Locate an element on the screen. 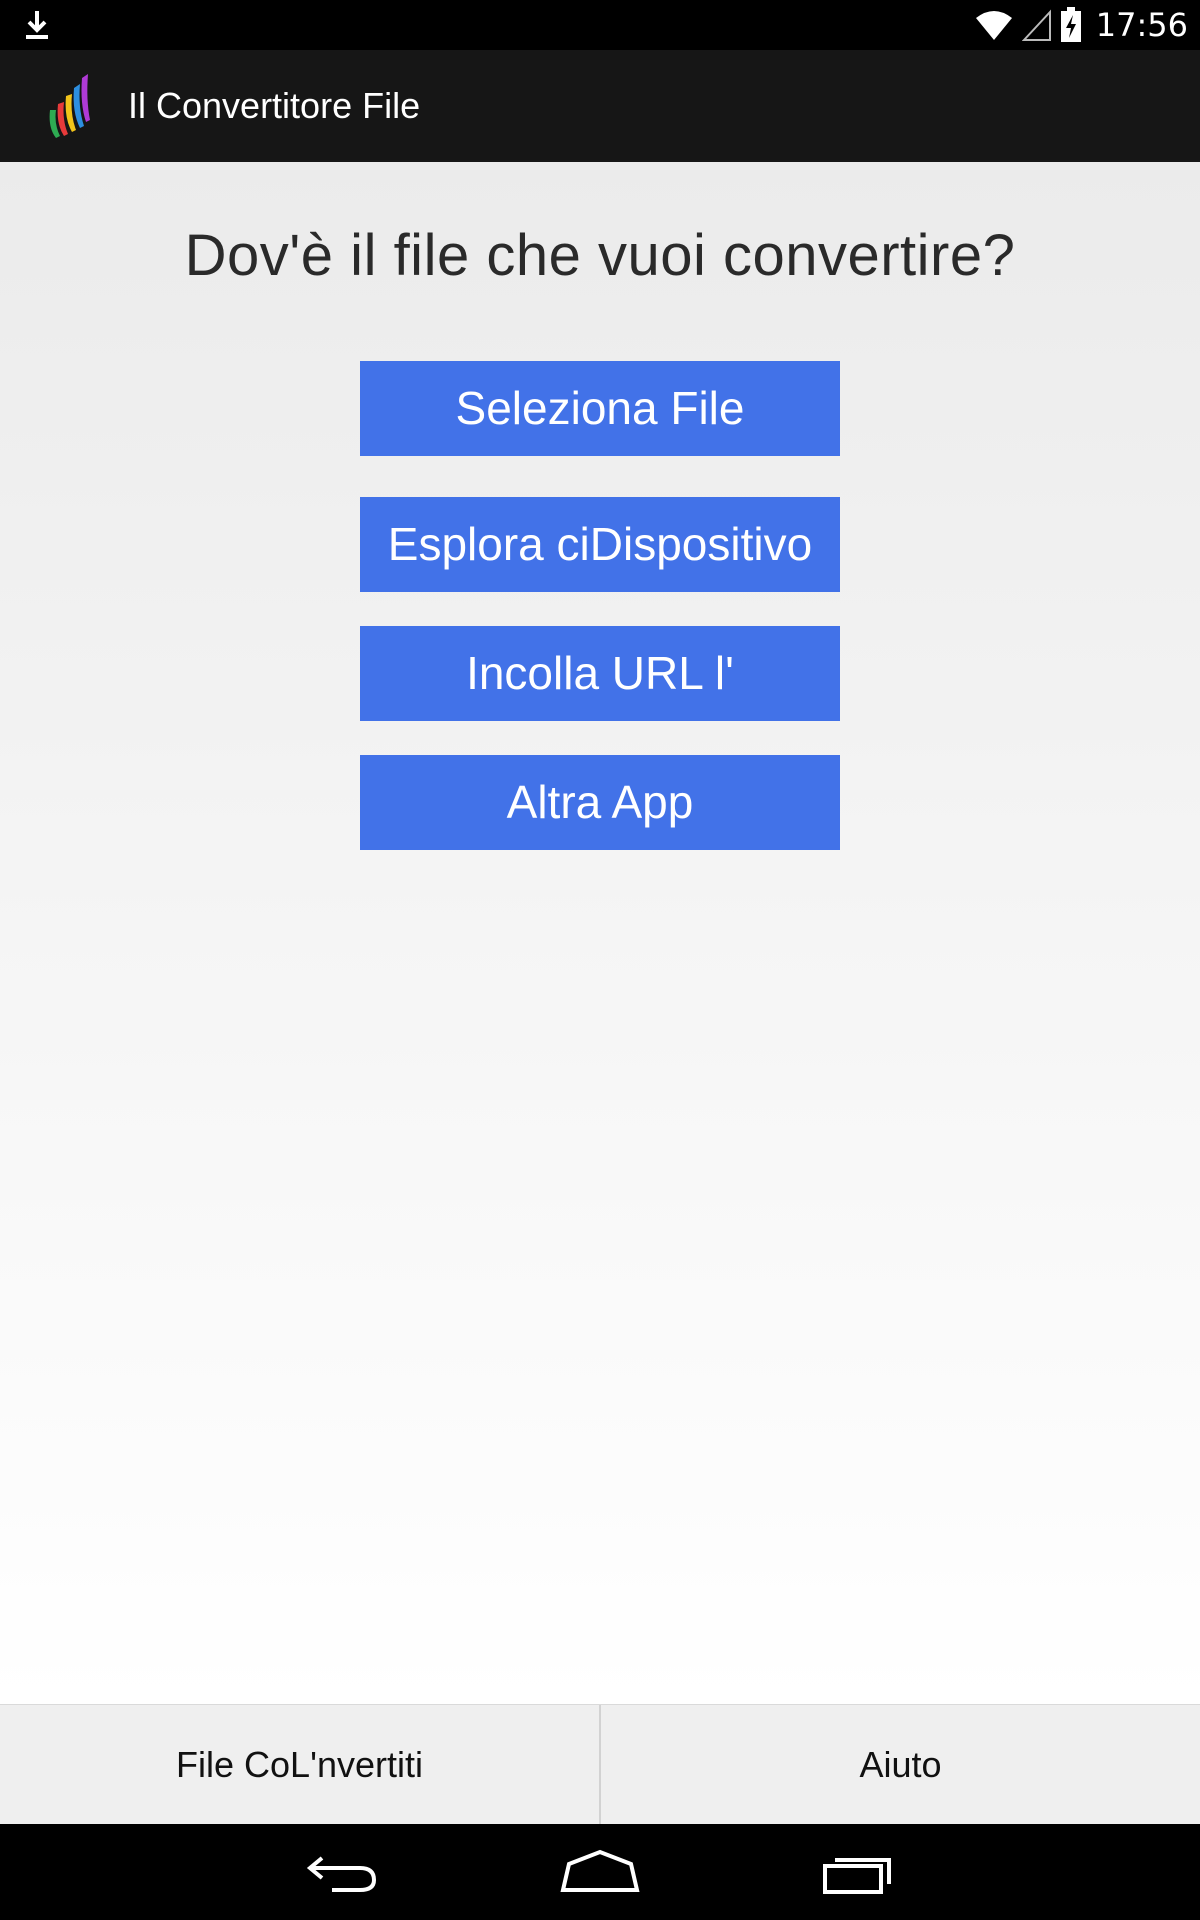 The width and height of the screenshot is (1200, 1920). explore-device-button: Esplora ciDispositivo is located at coordinates (600, 544).